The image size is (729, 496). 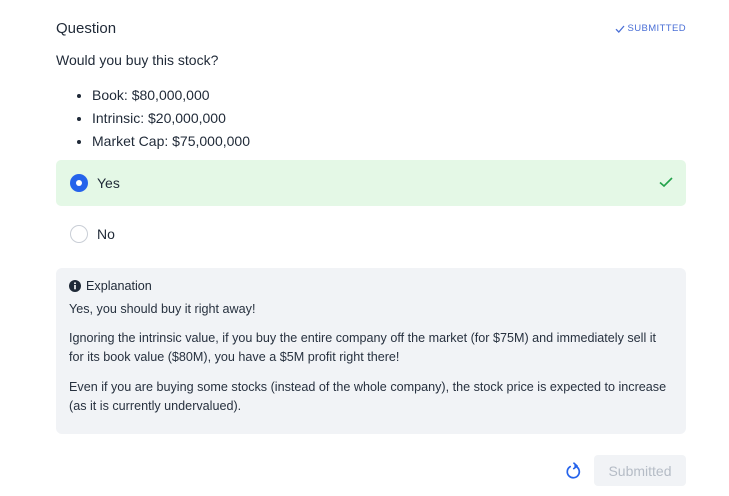 I want to click on status-label: SUBMITTED, so click(x=656, y=28).